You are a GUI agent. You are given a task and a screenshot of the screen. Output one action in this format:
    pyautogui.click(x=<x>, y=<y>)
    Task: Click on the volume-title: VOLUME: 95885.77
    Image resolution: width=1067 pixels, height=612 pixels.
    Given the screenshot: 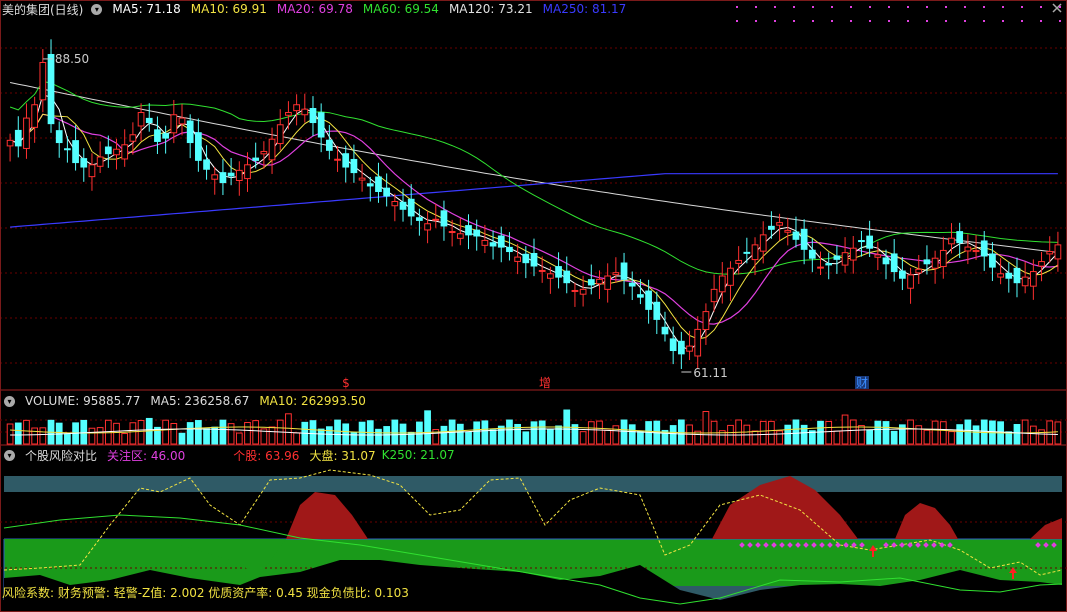 What is the action you would take?
    pyautogui.click(x=83, y=401)
    